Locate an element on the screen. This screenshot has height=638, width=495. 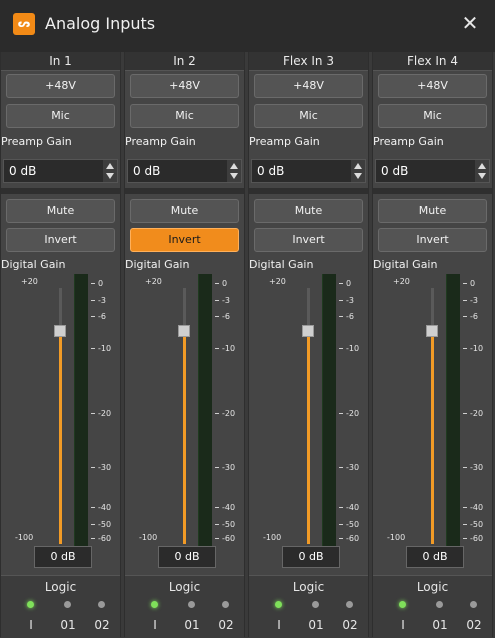
fader-fill is located at coordinates (432, 437).